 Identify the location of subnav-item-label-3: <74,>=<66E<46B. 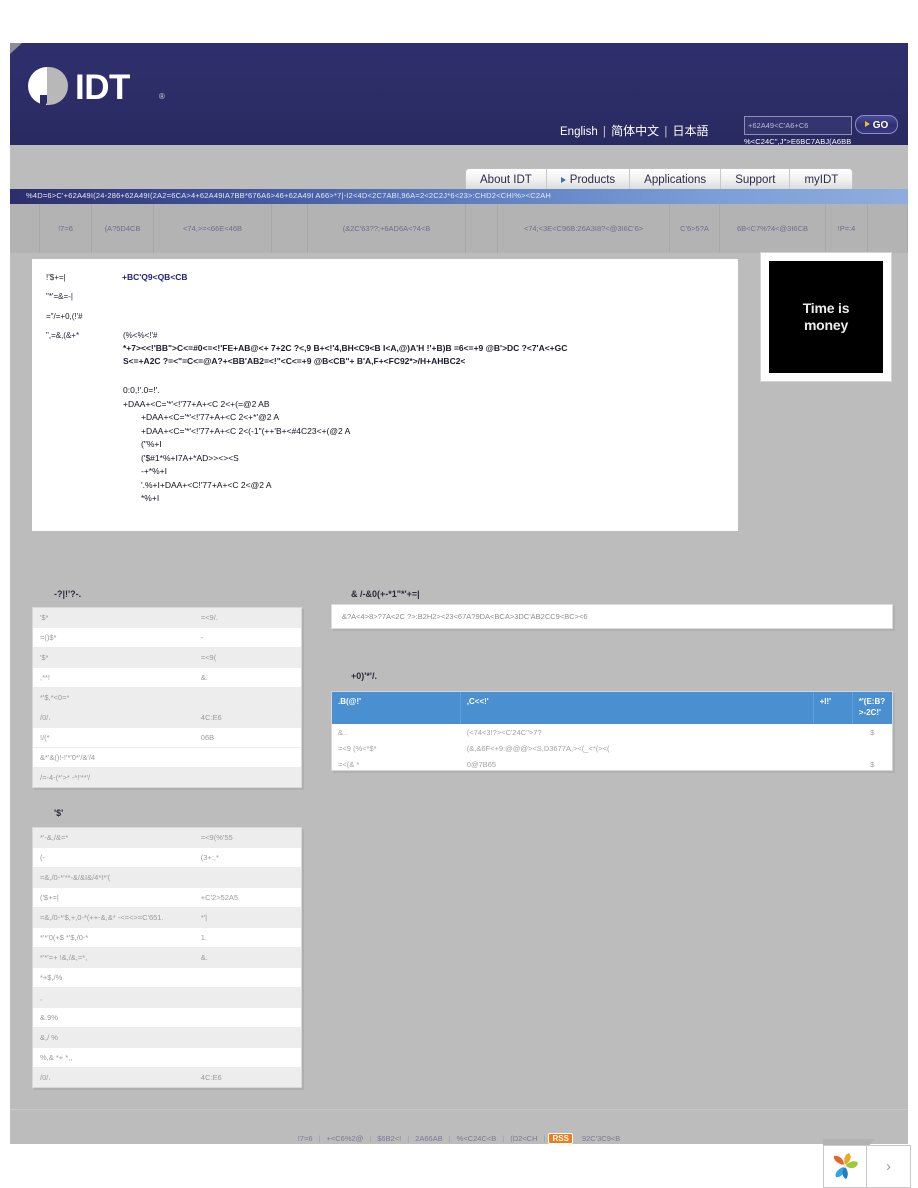
(212, 228).